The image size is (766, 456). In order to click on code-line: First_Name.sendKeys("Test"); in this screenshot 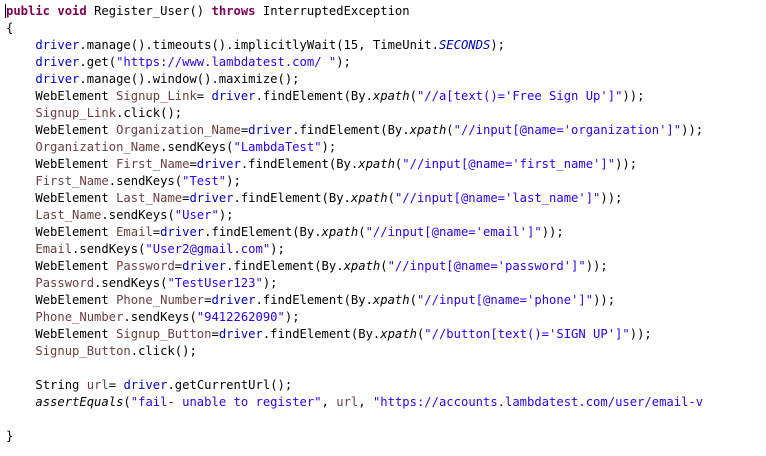, I will do `click(123, 181)`.